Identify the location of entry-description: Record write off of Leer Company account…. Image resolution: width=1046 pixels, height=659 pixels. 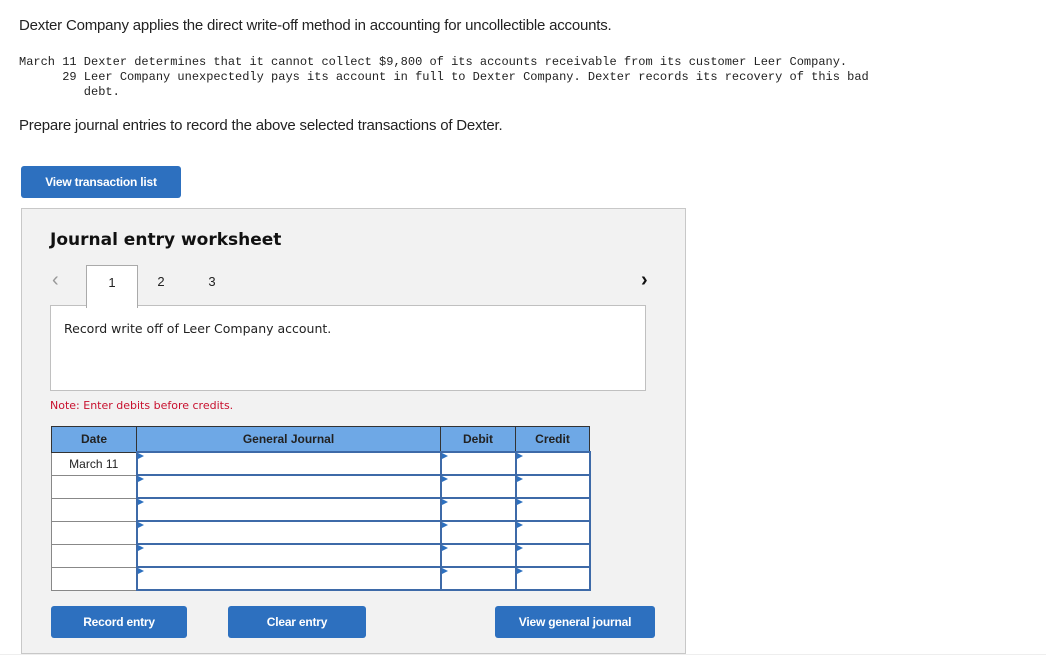
(198, 328).